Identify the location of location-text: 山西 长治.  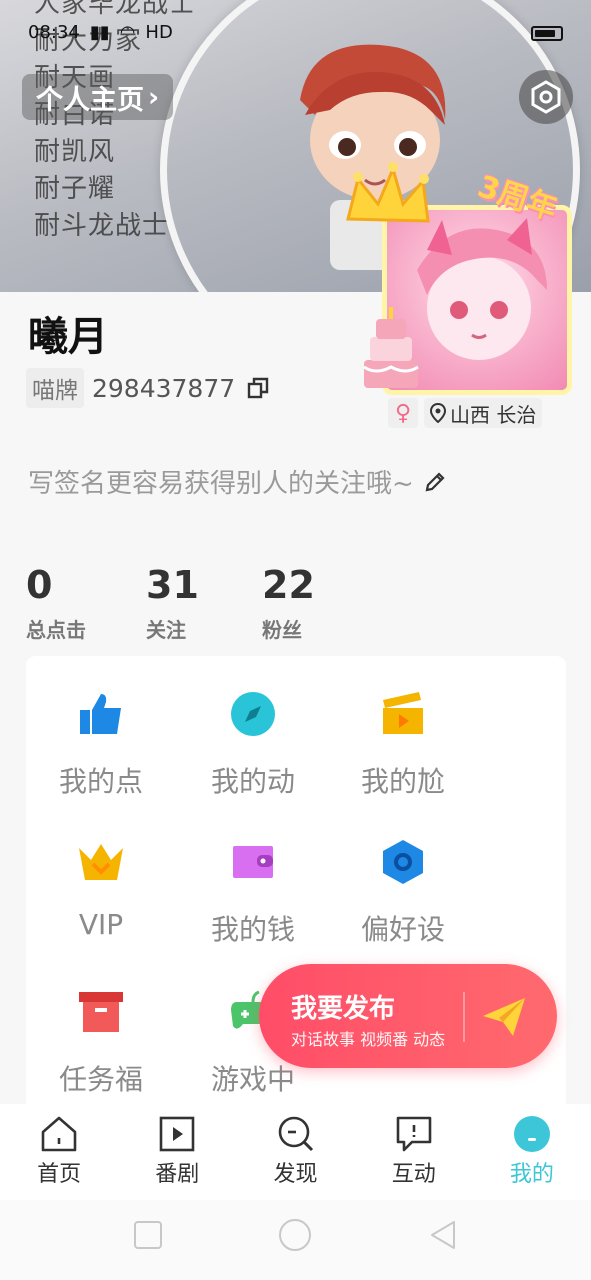
(493, 414).